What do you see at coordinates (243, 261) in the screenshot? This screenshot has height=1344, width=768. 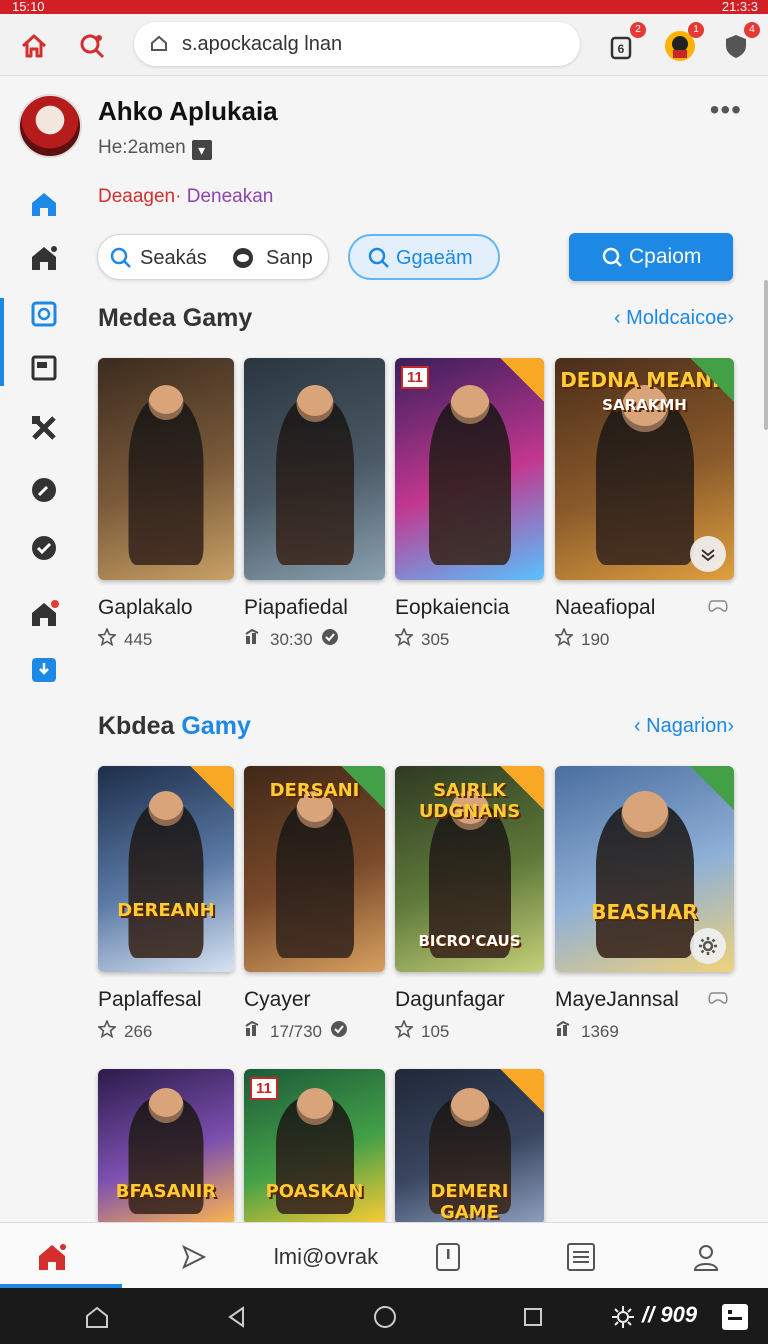 I see `snap-icon` at bounding box center [243, 261].